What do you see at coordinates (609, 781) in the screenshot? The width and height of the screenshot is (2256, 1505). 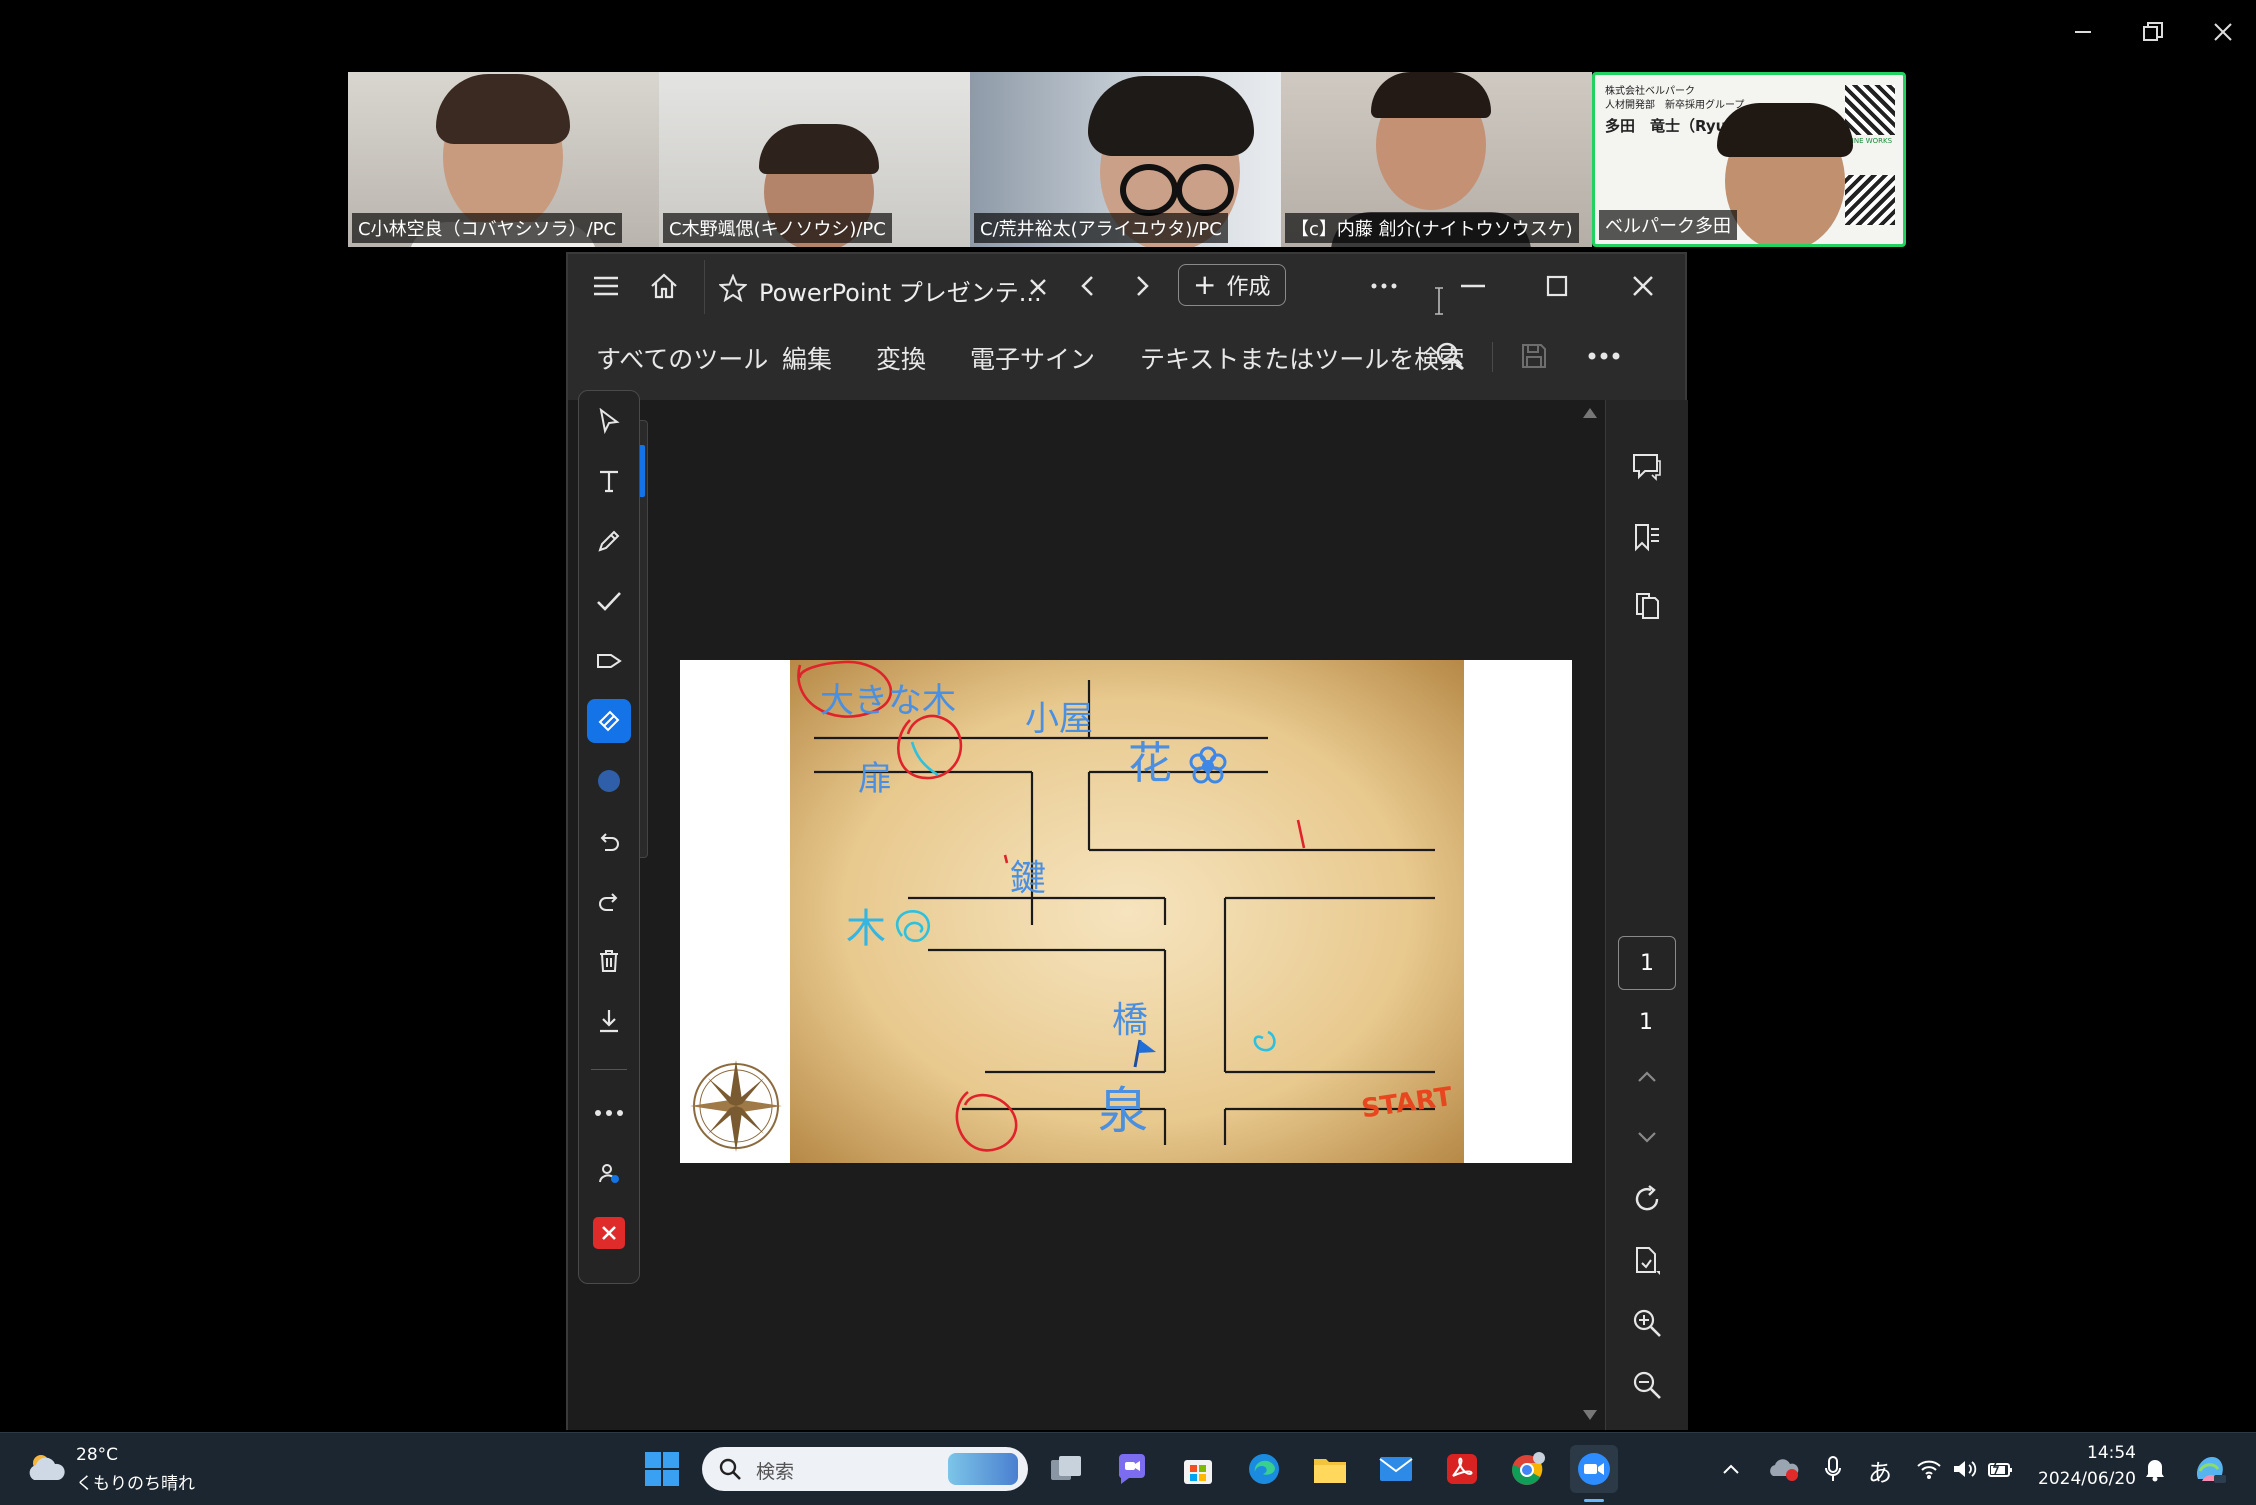 I see `color-picker-icon` at bounding box center [609, 781].